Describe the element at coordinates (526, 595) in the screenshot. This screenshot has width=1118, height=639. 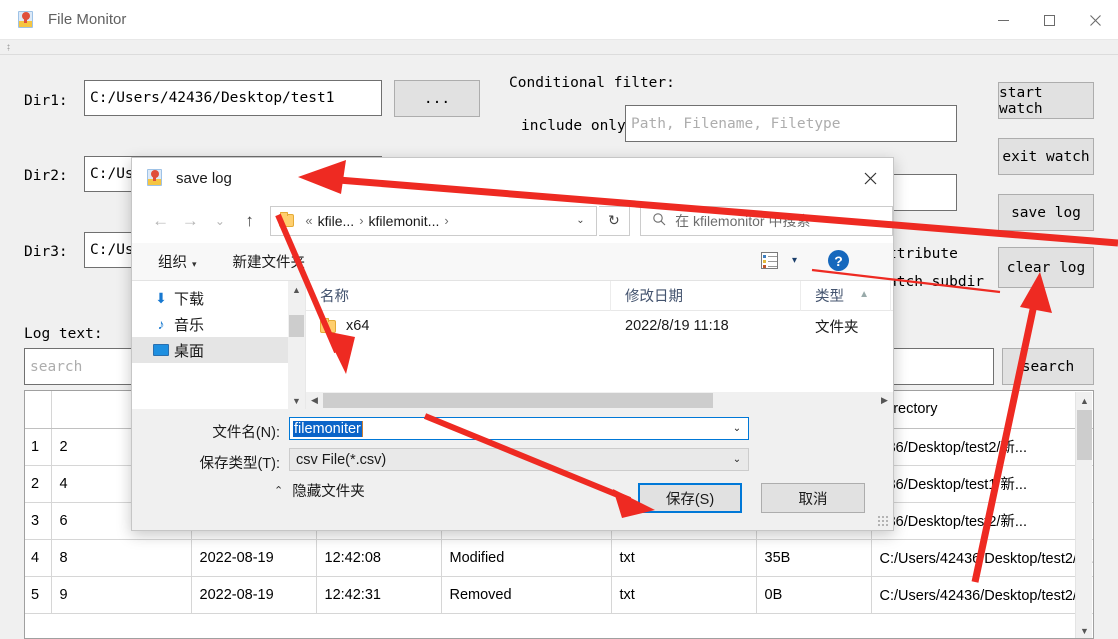
I see `cell-action: Removed` at that location.